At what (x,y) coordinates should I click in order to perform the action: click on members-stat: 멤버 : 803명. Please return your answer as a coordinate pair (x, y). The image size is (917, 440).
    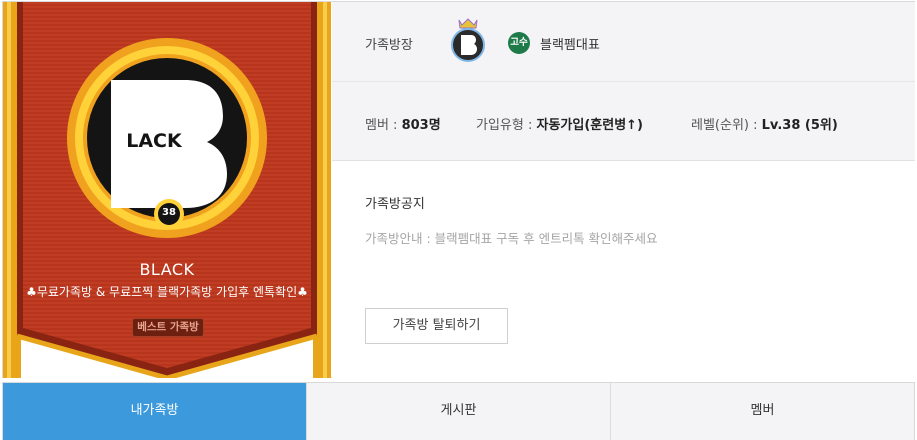
    Looking at the image, I should click on (403, 123).